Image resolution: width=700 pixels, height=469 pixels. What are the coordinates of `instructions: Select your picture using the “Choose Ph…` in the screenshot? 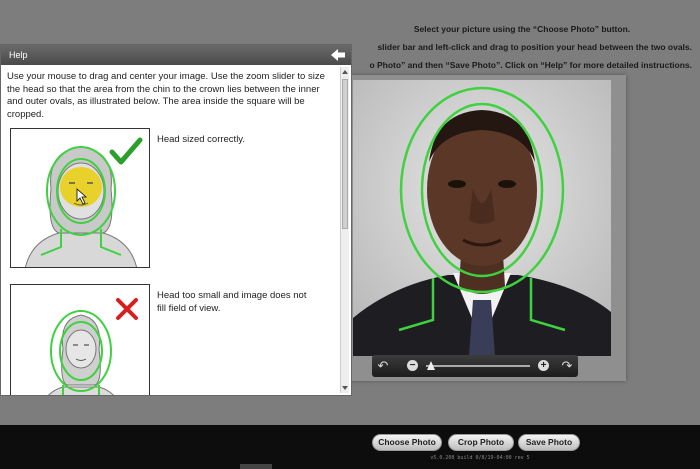 It's located at (522, 47).